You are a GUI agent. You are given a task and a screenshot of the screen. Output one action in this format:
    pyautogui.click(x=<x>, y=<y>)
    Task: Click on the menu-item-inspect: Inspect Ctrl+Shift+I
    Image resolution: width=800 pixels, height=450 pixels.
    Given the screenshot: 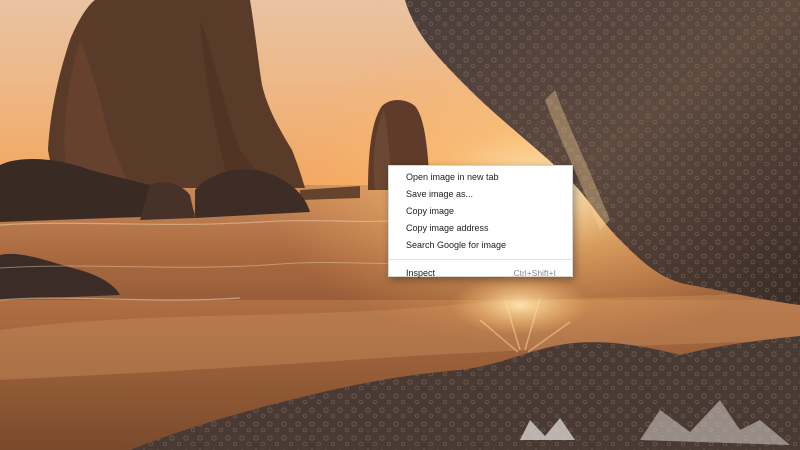 What is the action you would take?
    pyautogui.click(x=480, y=273)
    